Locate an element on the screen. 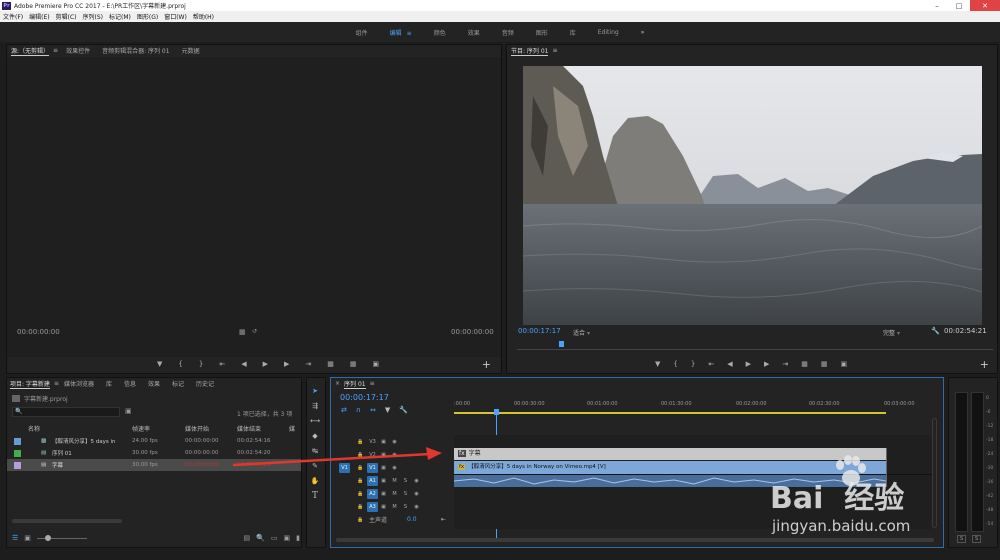 Image resolution: width=1000 pixels, height=560 pixels. menu-file: 文件(F) is located at coordinates (13, 16).